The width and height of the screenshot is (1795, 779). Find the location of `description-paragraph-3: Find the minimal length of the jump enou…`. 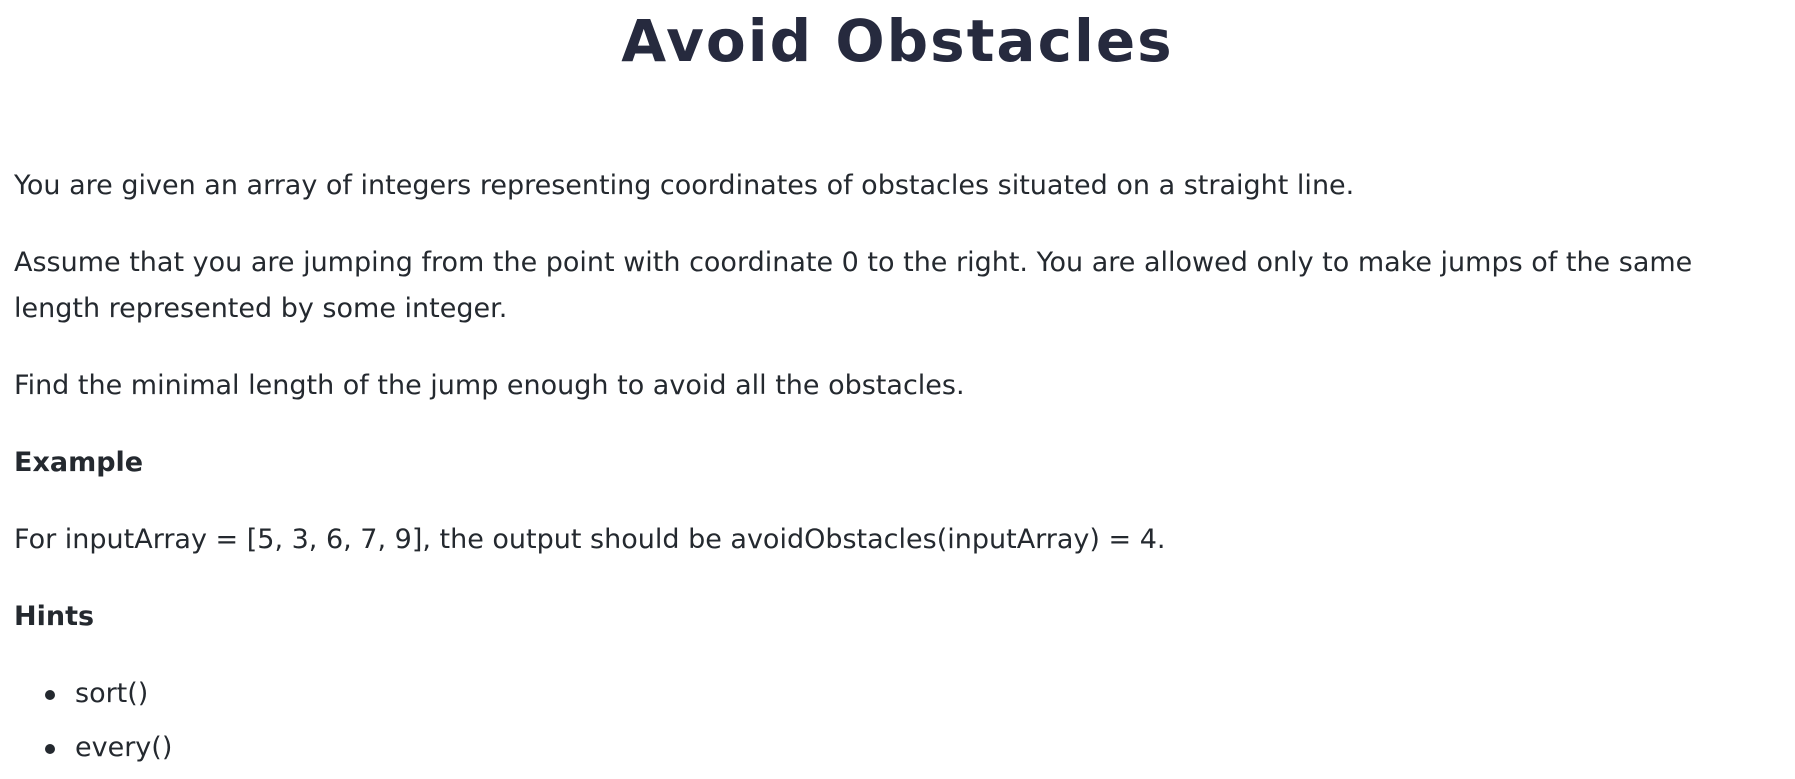

description-paragraph-3: Find the minimal length of the jump enou… is located at coordinates (489, 385).